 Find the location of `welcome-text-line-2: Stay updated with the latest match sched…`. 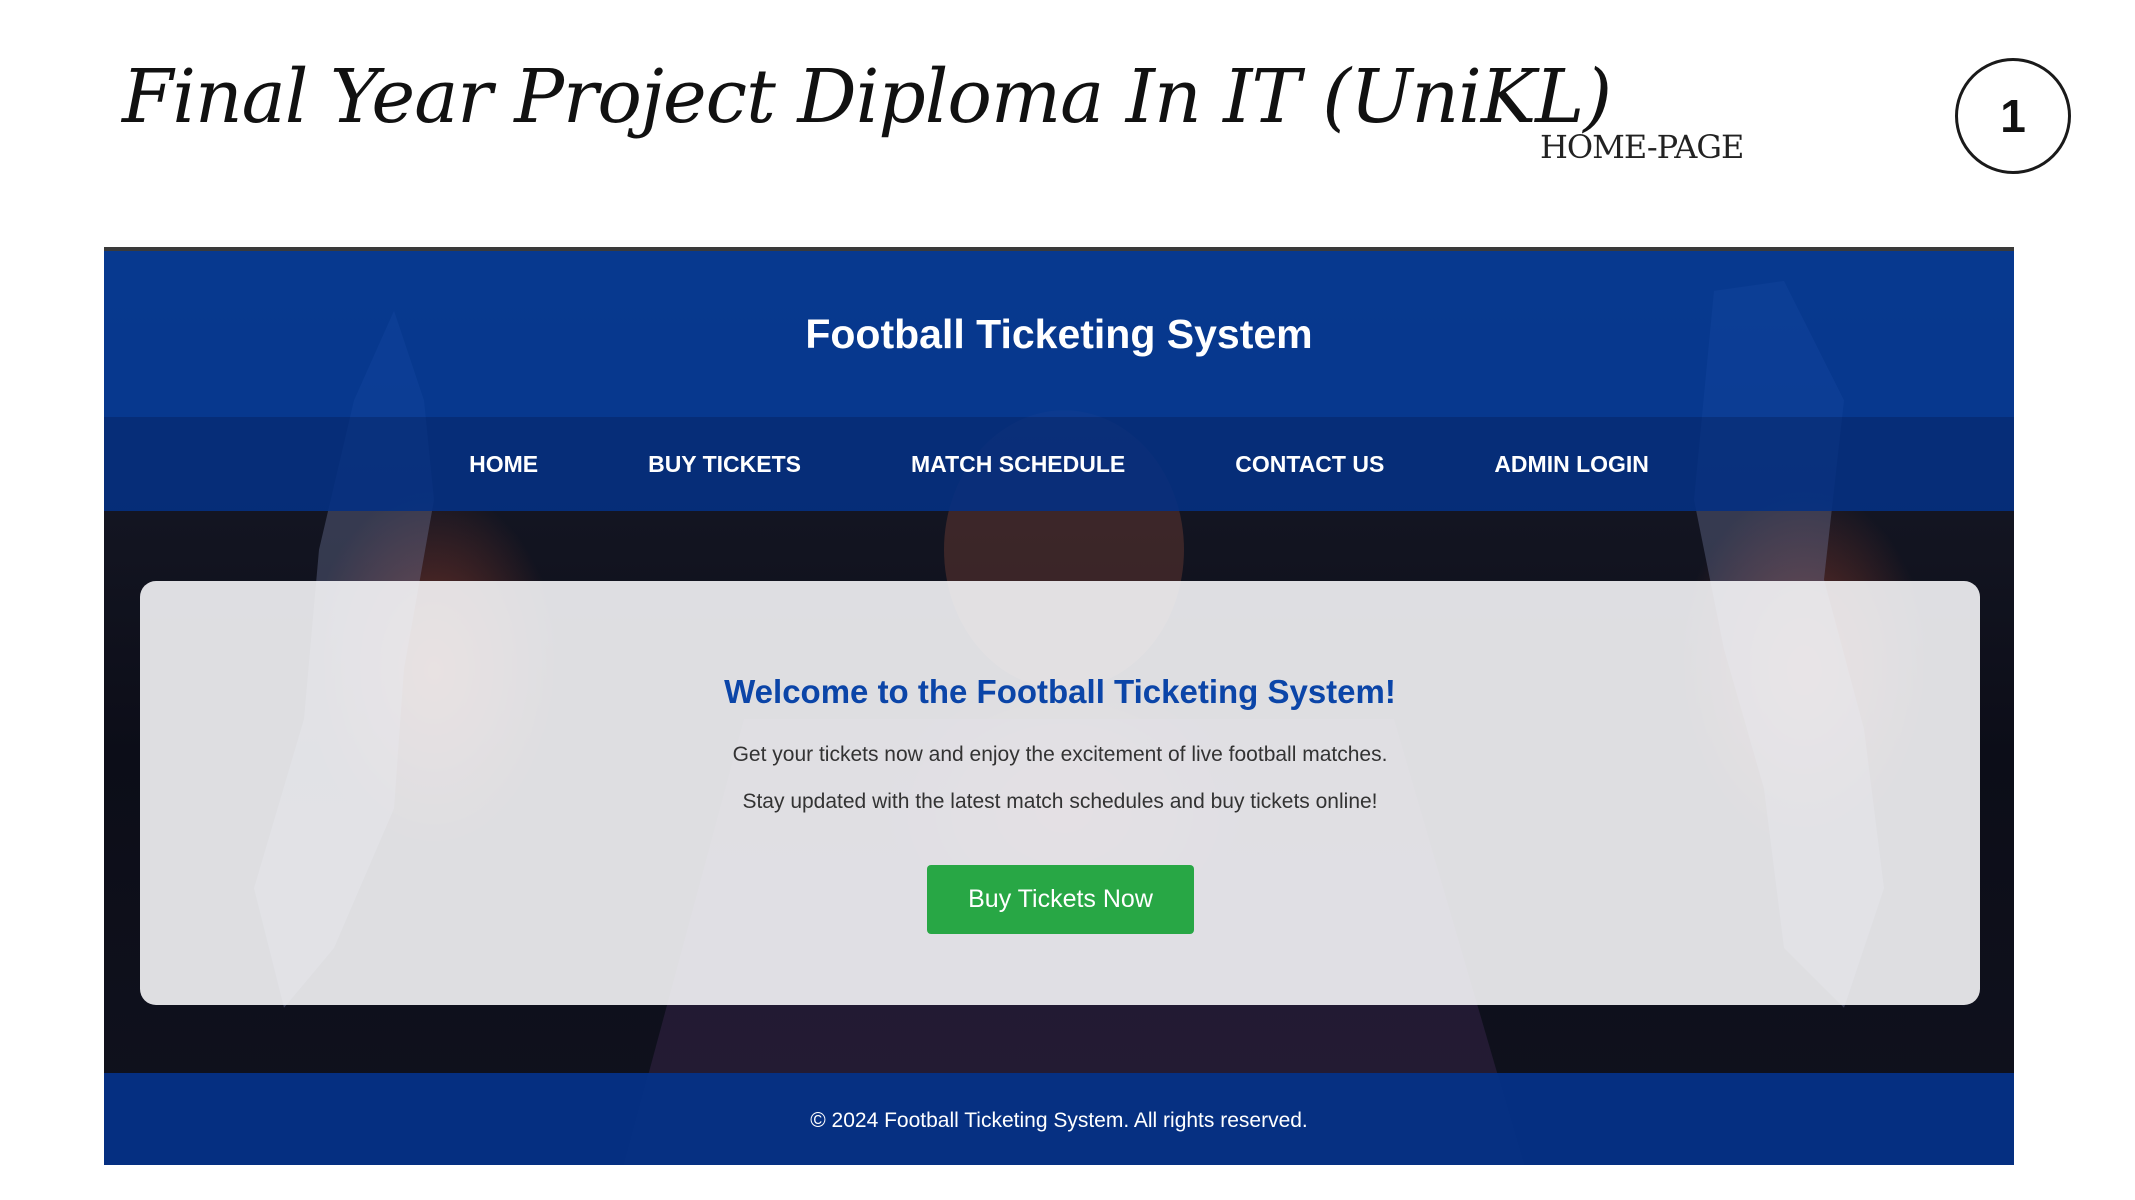

welcome-text-line-2: Stay updated with the latest match sched… is located at coordinates (1060, 801).